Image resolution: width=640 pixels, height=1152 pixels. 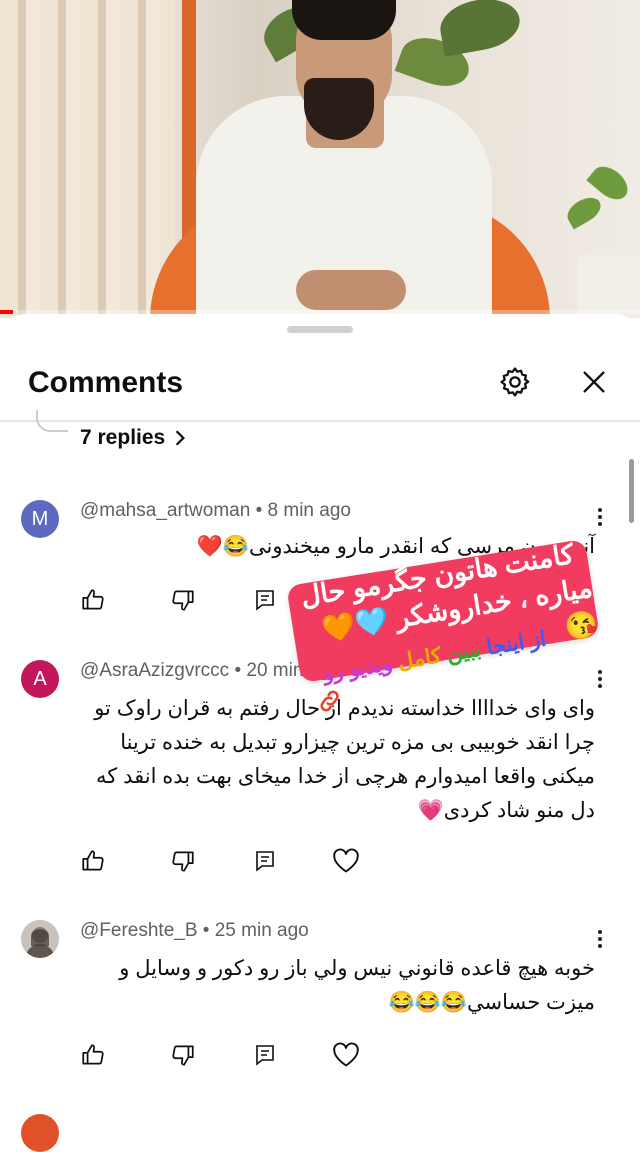 I want to click on video-background-curtain, so click(x=87, y=159).